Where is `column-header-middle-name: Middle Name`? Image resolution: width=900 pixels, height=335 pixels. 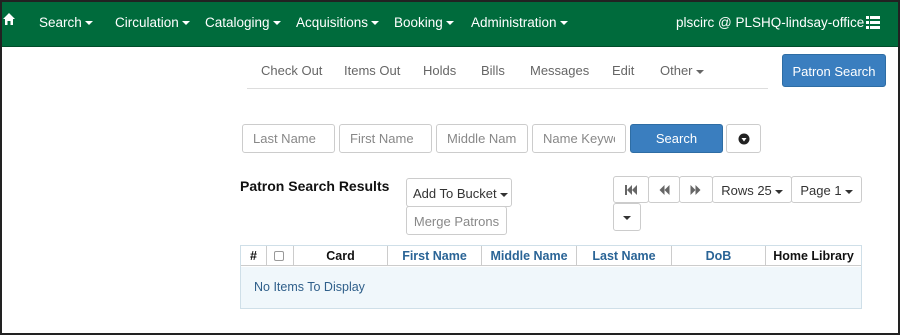 column-header-middle-name: Middle Name is located at coordinates (529, 256).